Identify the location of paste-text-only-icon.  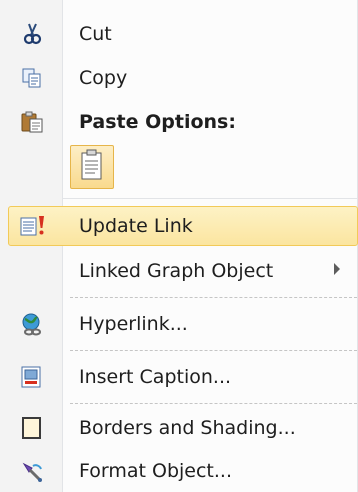
(91, 164).